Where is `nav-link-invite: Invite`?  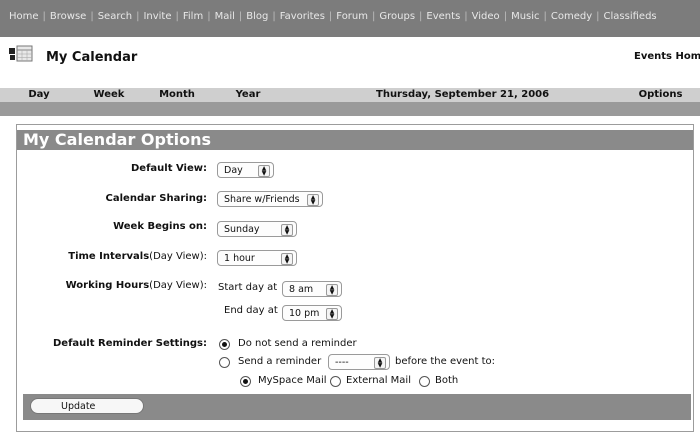 nav-link-invite: Invite is located at coordinates (157, 16).